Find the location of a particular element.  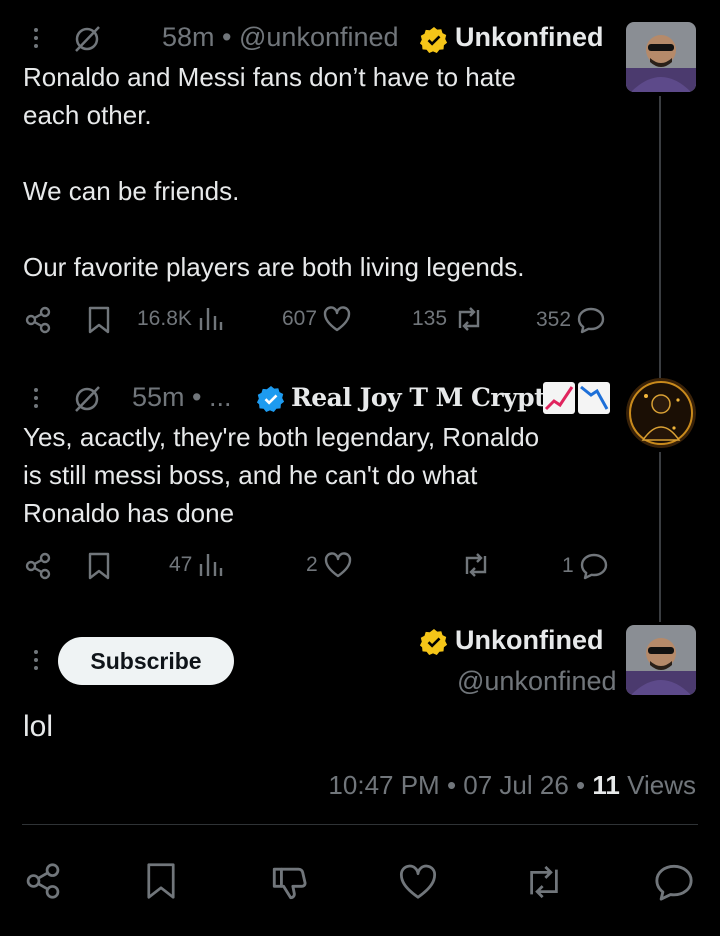

chart-up-emoji is located at coordinates (559, 400).